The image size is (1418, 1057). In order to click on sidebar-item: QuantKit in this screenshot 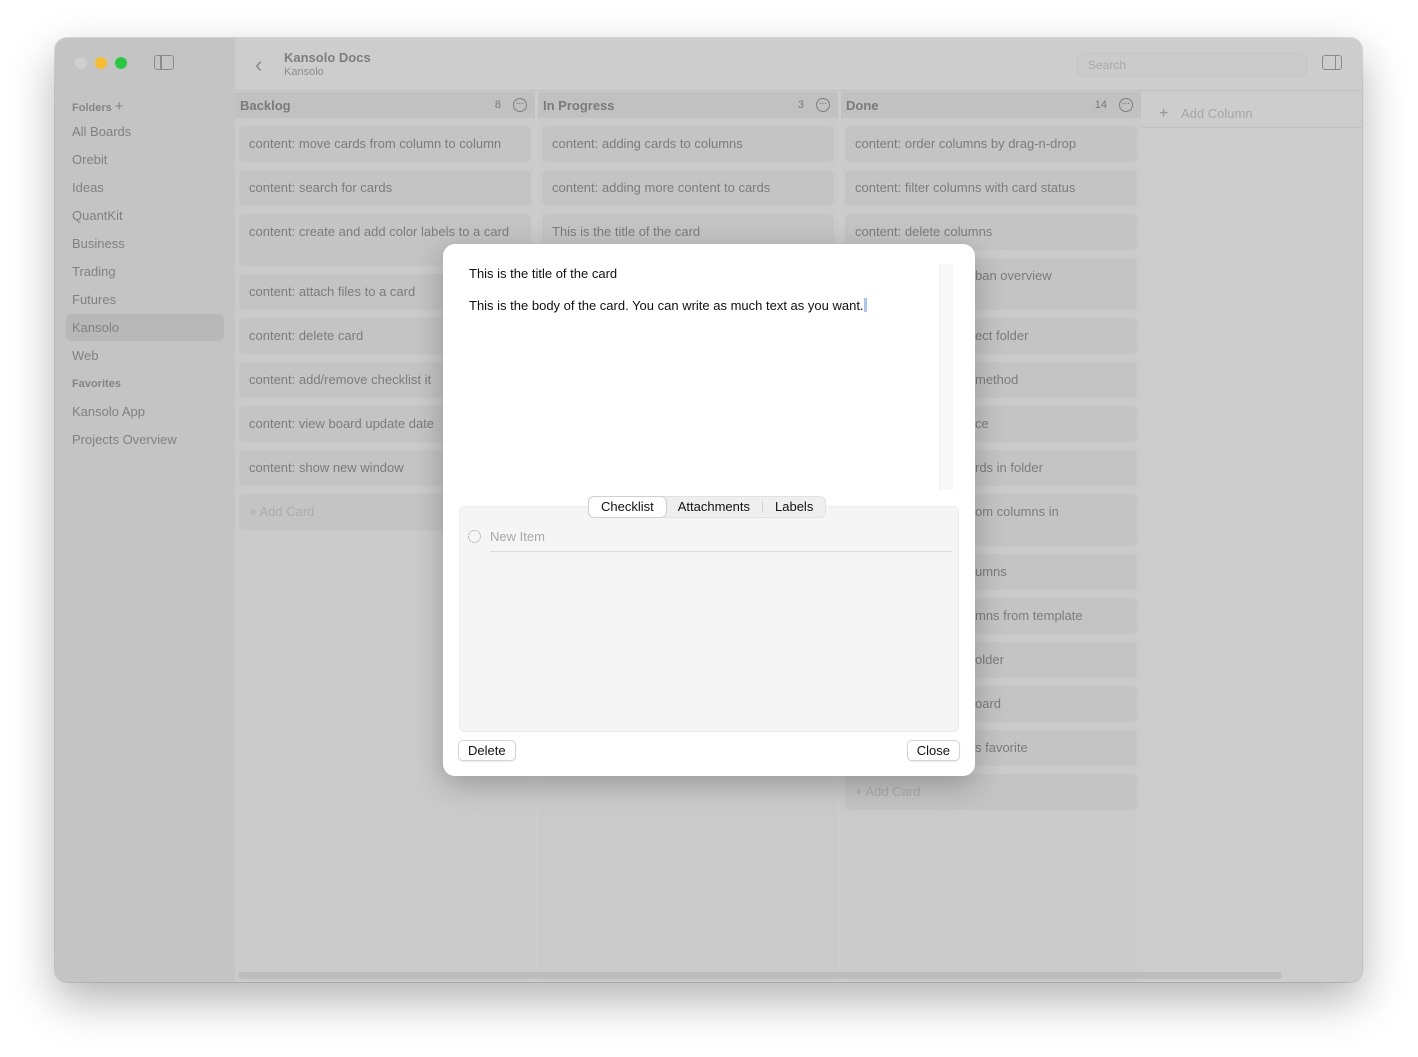, I will do `click(145, 215)`.